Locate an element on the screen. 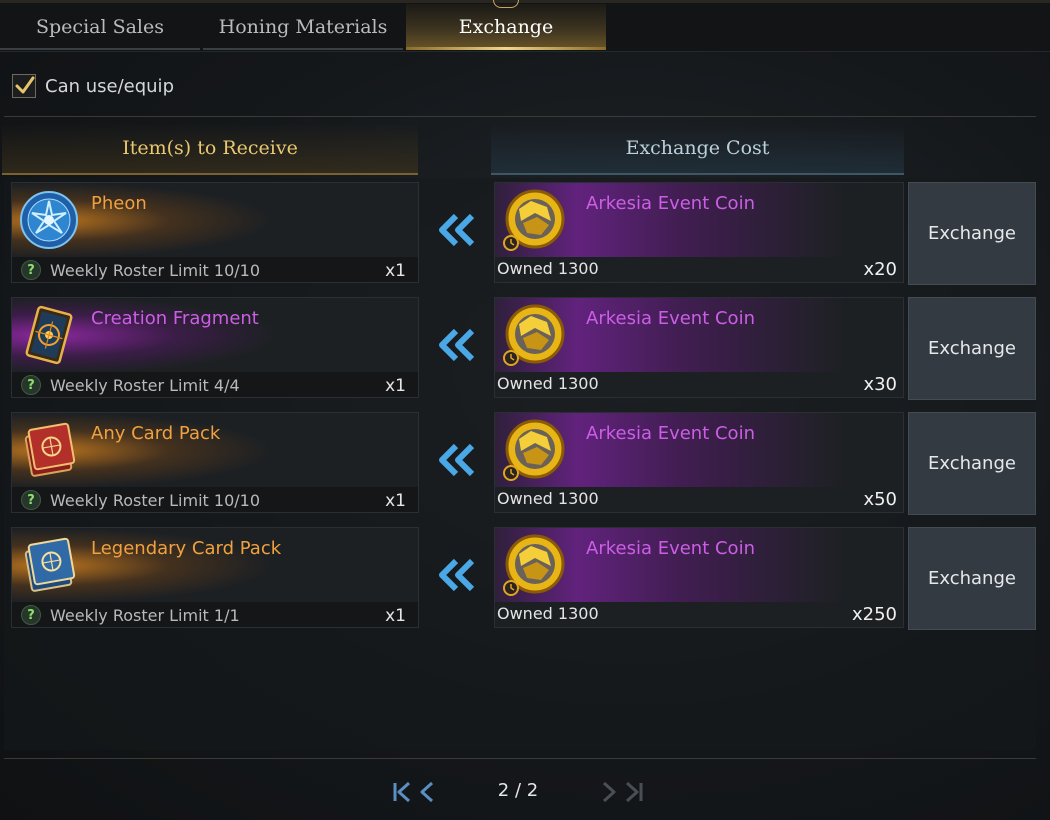 The width and height of the screenshot is (1050, 820). last-page-icon is located at coordinates (634, 792).